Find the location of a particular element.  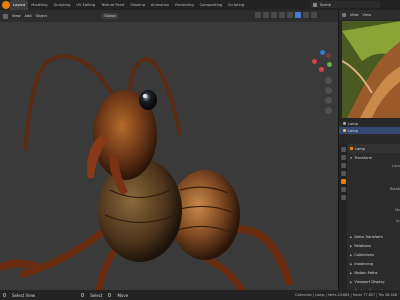

object-tab-icon is located at coordinates (343, 181).